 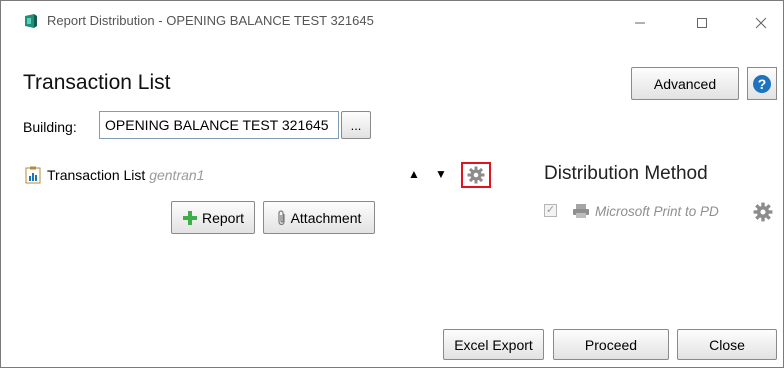 What do you see at coordinates (414, 174) in the screenshot?
I see `move-up-button: ▲` at bounding box center [414, 174].